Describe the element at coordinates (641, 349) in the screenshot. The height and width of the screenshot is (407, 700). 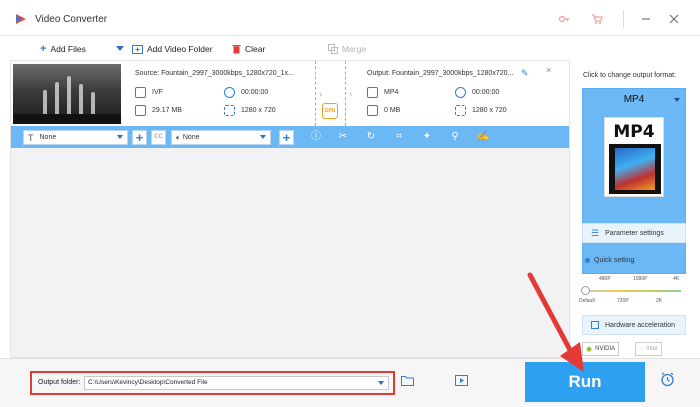
I see `intel-logo-icon: ◌` at that location.